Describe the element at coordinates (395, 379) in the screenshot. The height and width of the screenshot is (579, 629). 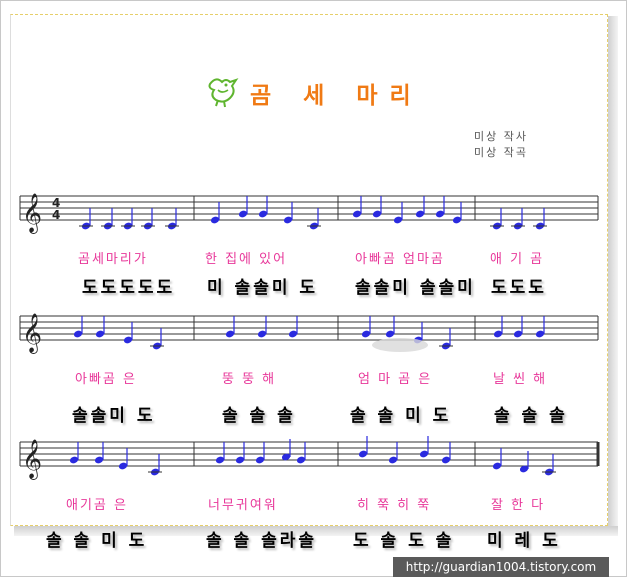
I see `lyric-text: 엄 마 곰 은` at that location.